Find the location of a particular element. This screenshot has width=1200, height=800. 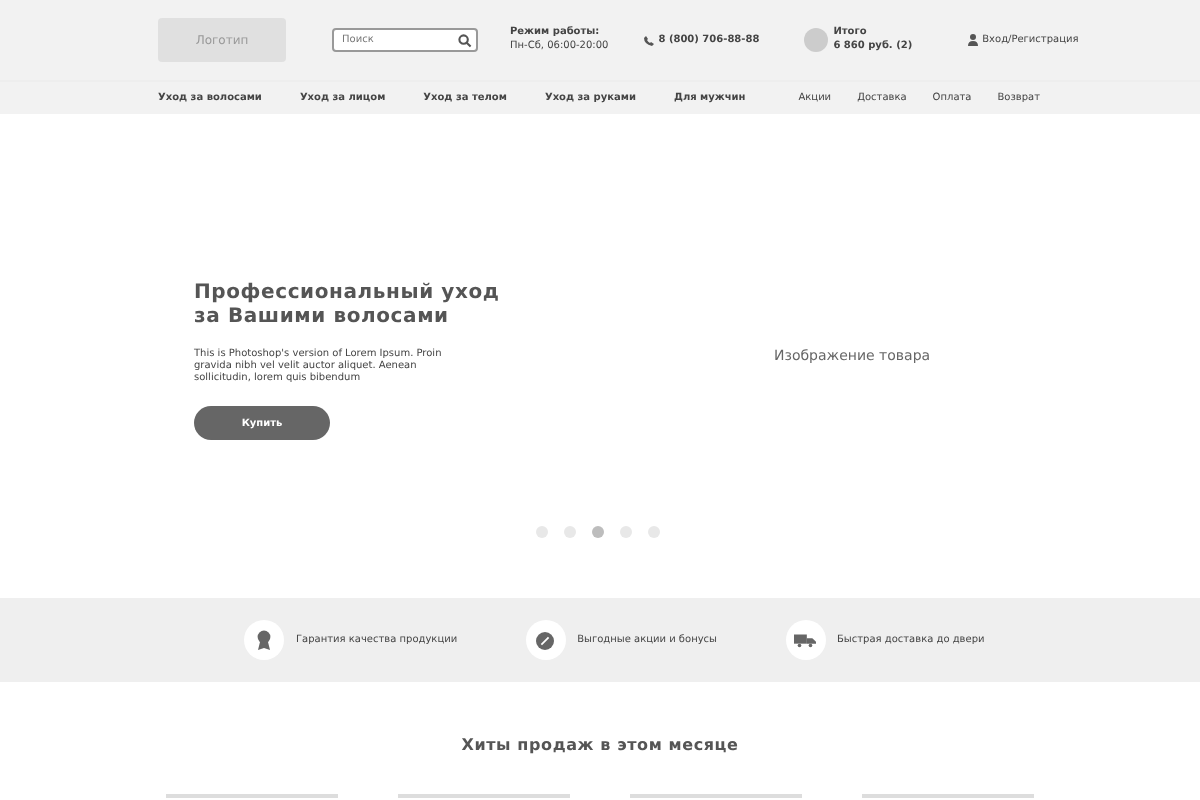

hero-title: Профессиональный уход за Вашими волосами is located at coordinates (348, 306).